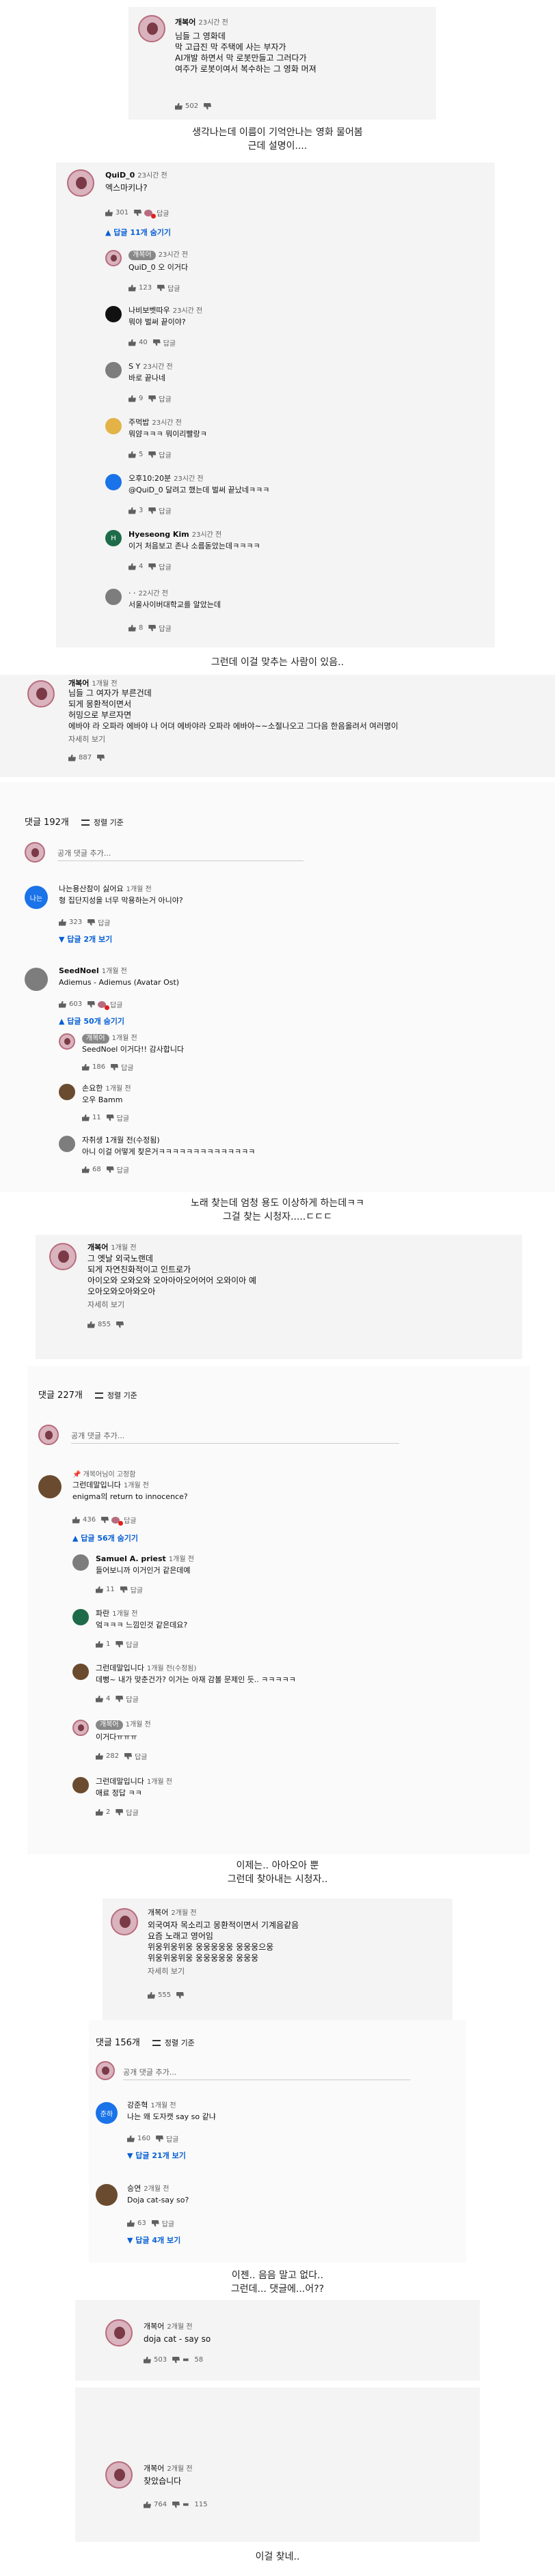 The width and height of the screenshot is (555, 2576). I want to click on view-replies-button: ▼ 답글 4개 보기, so click(153, 2240).